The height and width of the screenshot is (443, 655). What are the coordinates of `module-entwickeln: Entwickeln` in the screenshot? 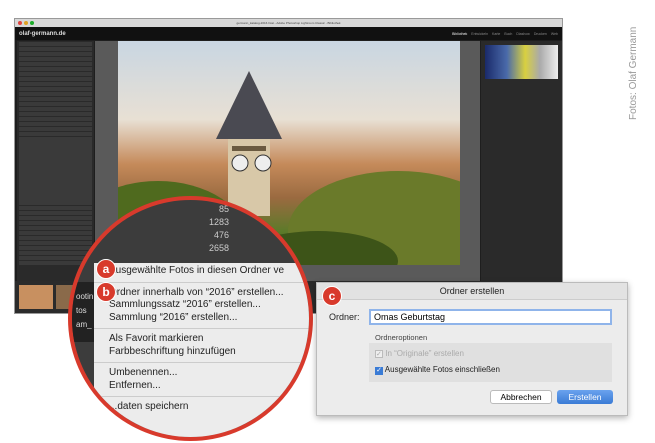 It's located at (479, 34).